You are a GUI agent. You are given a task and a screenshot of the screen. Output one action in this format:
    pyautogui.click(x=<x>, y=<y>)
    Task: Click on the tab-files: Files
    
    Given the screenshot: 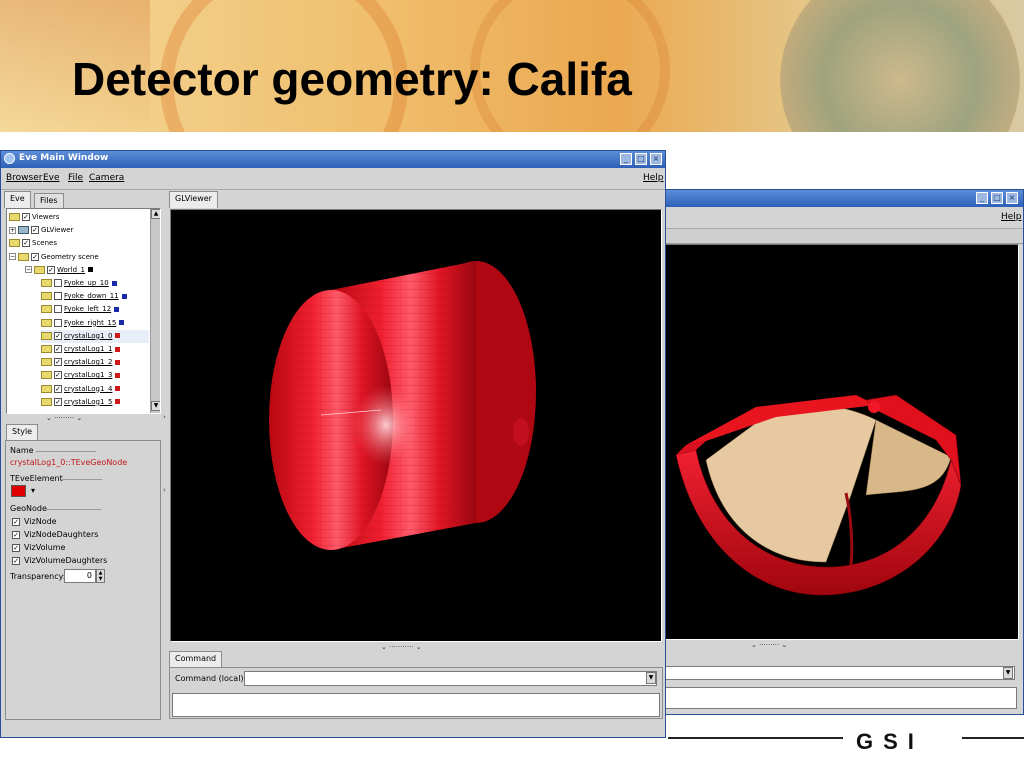 What is the action you would take?
    pyautogui.click(x=49, y=200)
    